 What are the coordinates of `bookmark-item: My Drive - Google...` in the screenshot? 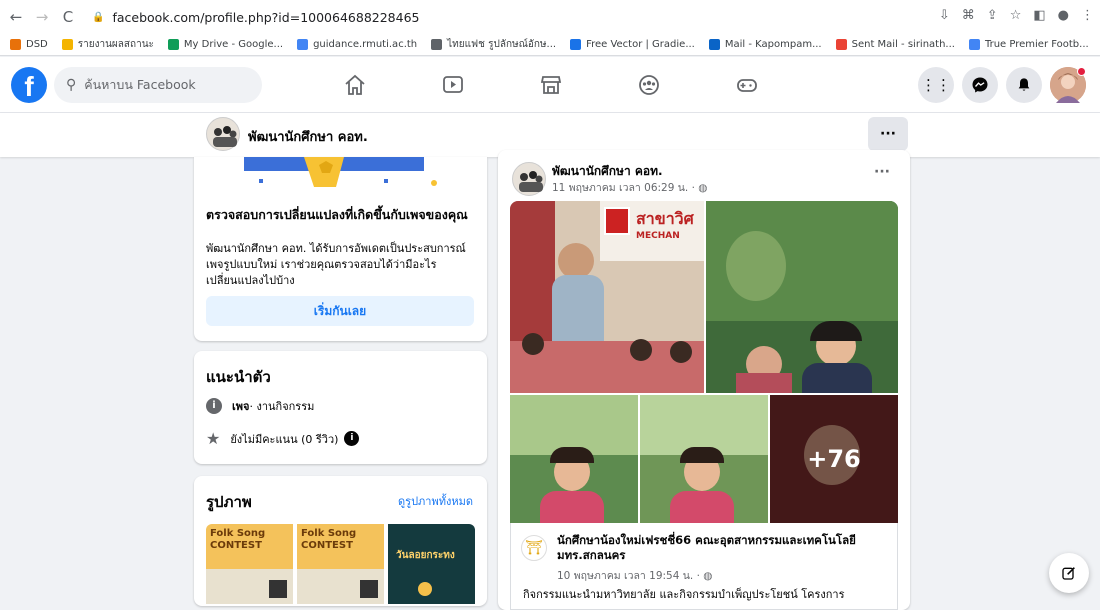 It's located at (225, 44).